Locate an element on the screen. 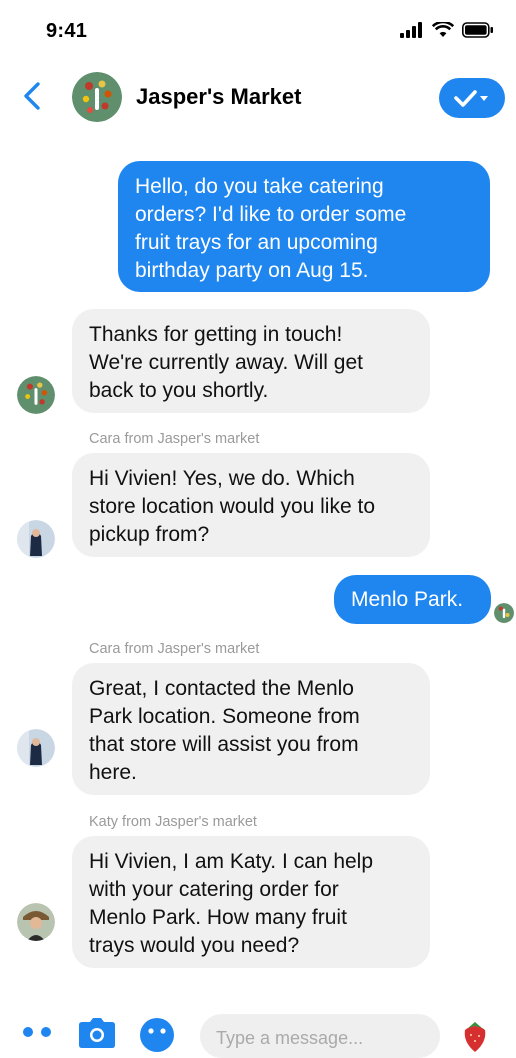 The height and width of the screenshot is (1058, 516). conversation-title: Jasper's Market is located at coordinates (218, 97).